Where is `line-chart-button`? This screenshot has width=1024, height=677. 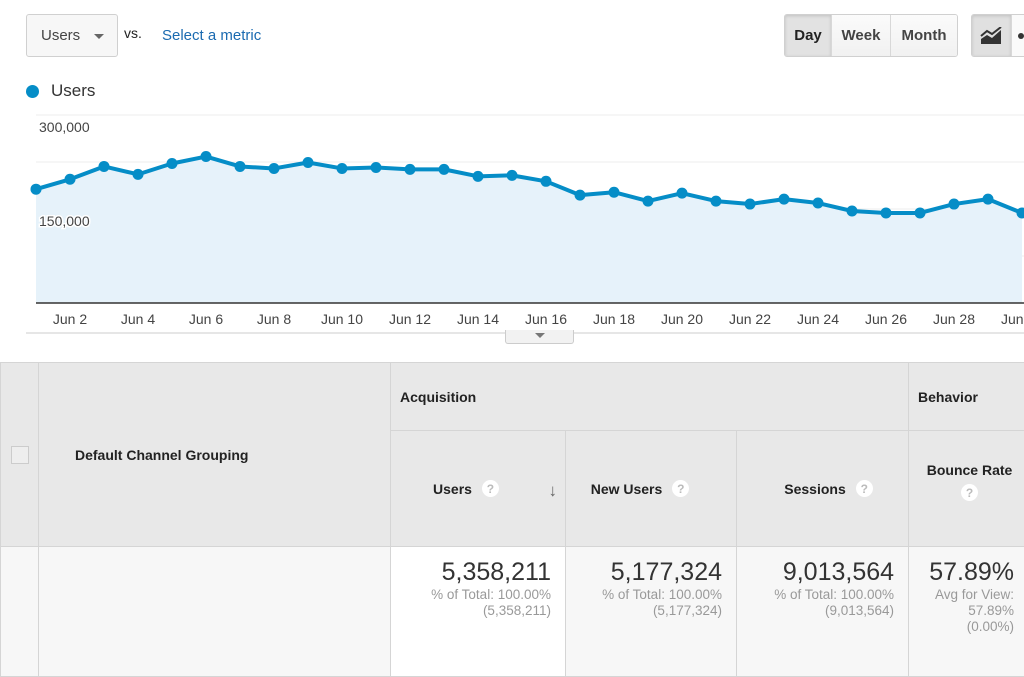 line-chart-button is located at coordinates (991, 35).